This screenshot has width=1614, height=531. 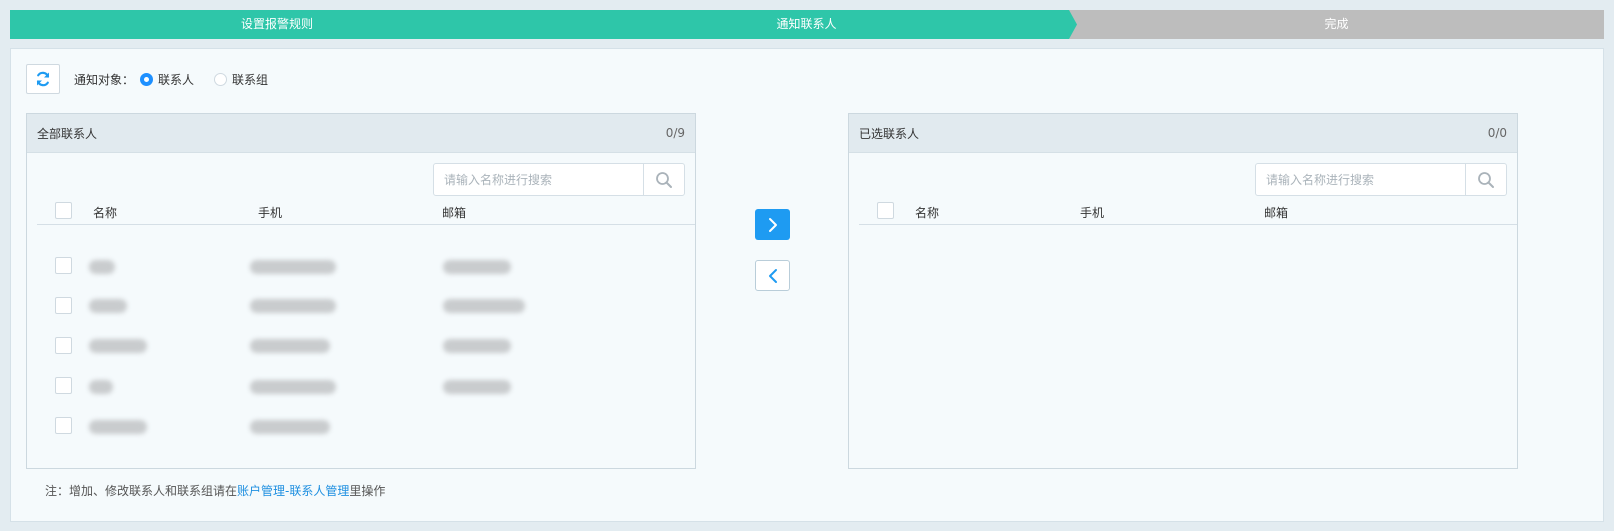 What do you see at coordinates (104, 80) in the screenshot?
I see `notify-target-label: 通知对象：` at bounding box center [104, 80].